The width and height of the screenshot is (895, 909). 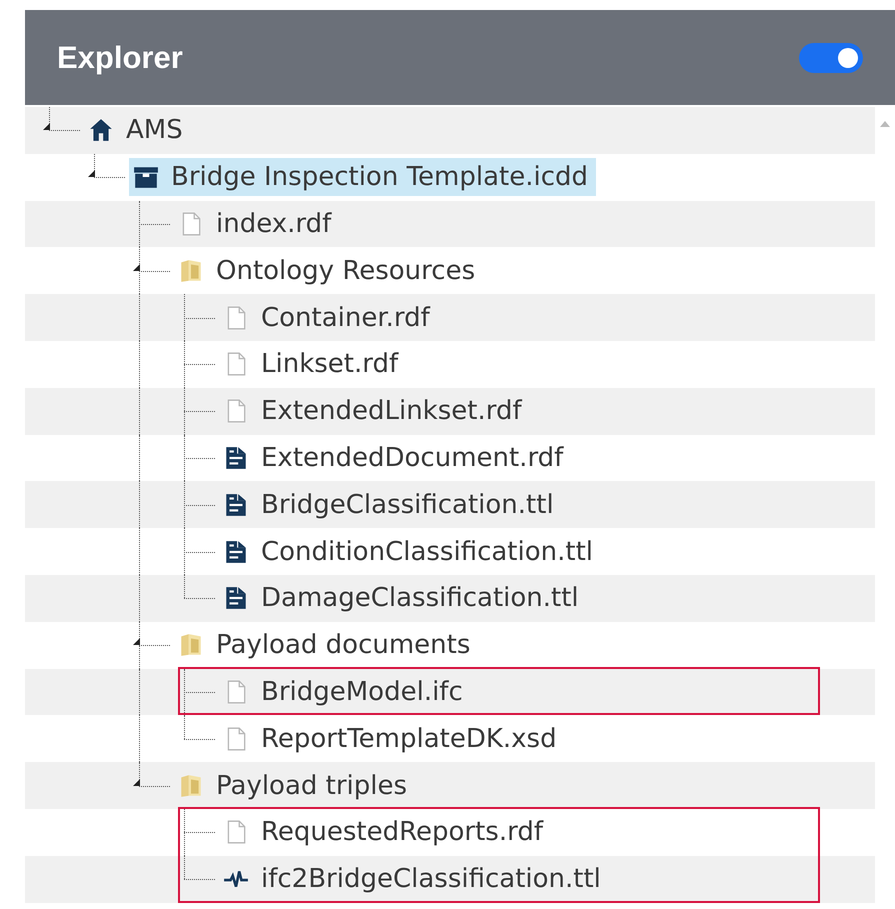 What do you see at coordinates (329, 271) in the screenshot?
I see `tree-item: Ontology Resources` at bounding box center [329, 271].